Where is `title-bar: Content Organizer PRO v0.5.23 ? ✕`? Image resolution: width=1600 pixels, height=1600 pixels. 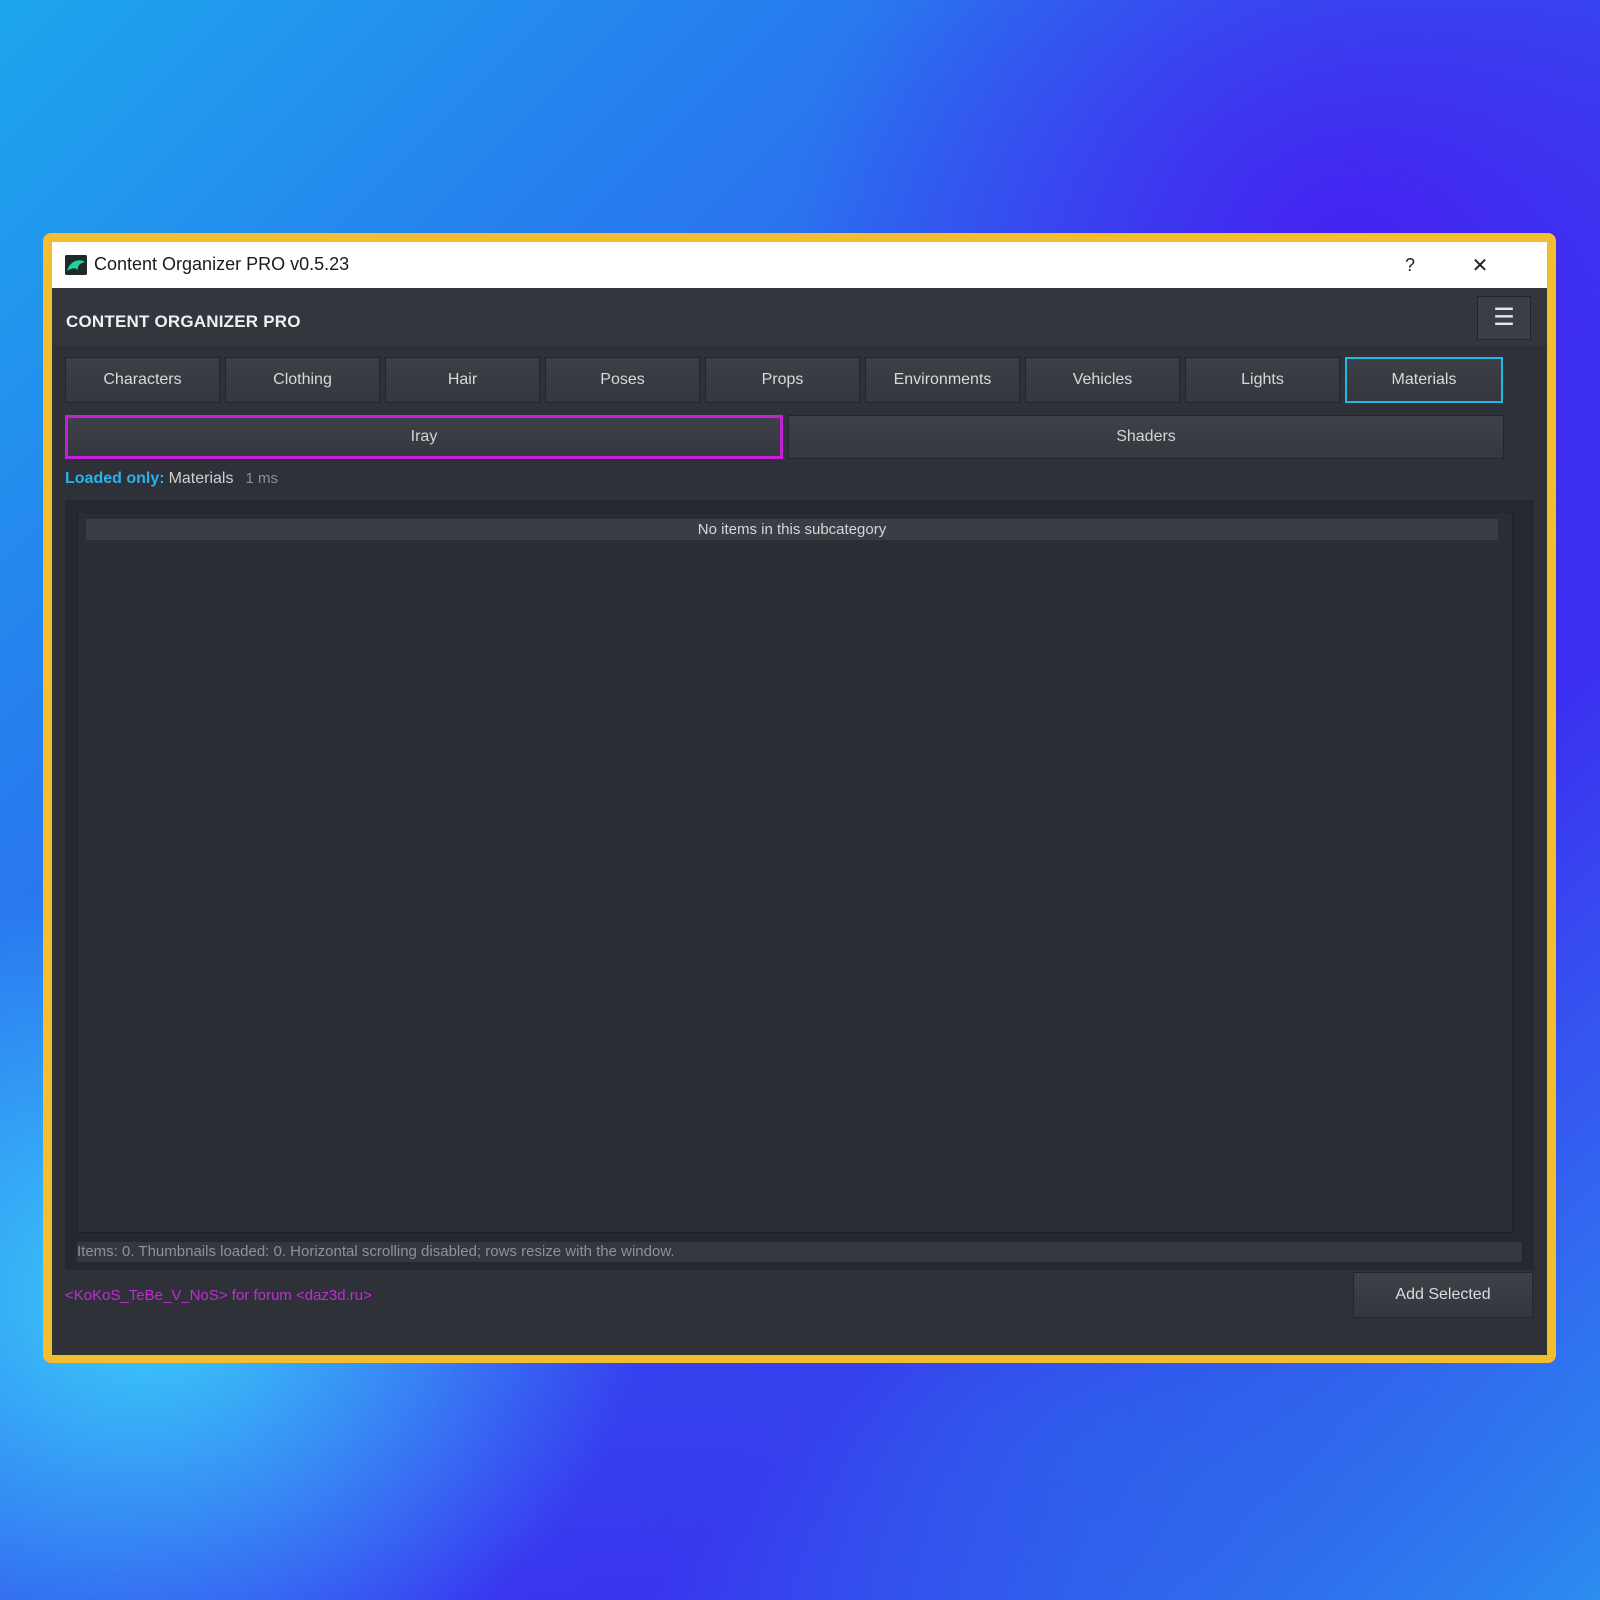
title-bar: Content Organizer PRO v0.5.23 ? ✕ is located at coordinates (799, 265).